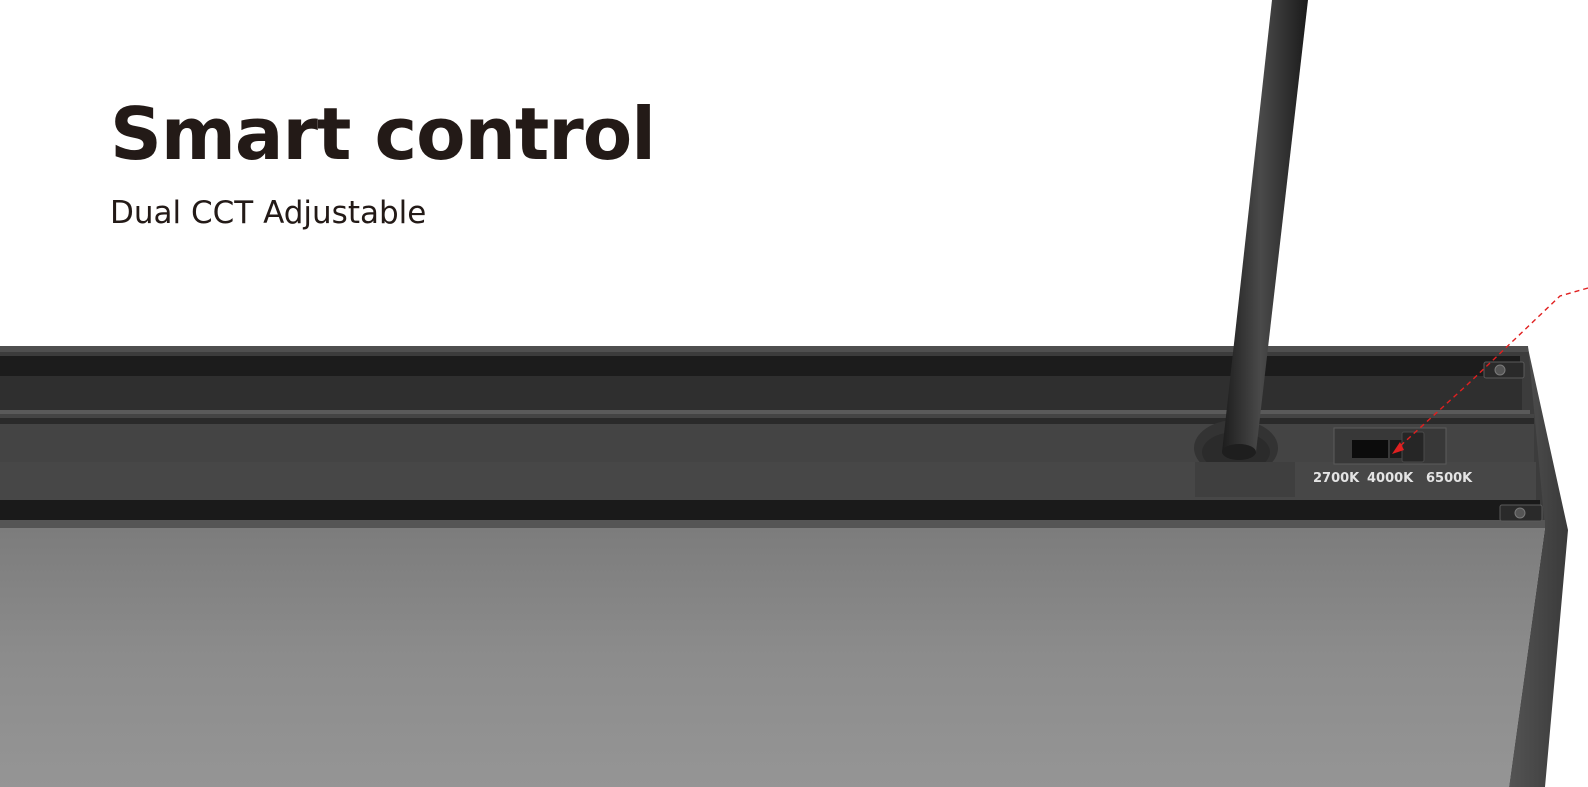 This screenshot has height=787, width=1588. I want to click on cct-switch, so click(1390, 446).